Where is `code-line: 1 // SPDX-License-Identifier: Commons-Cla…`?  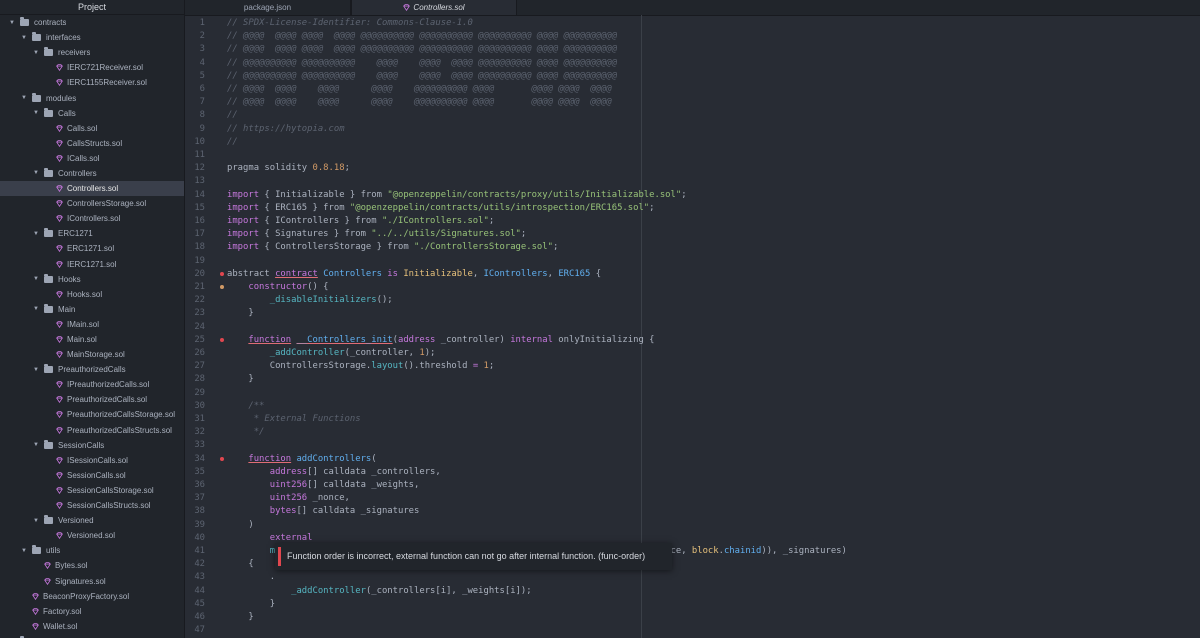
code-line: 1 // SPDX-License-Identifier: Commons-Cla… is located at coordinates (692, 23).